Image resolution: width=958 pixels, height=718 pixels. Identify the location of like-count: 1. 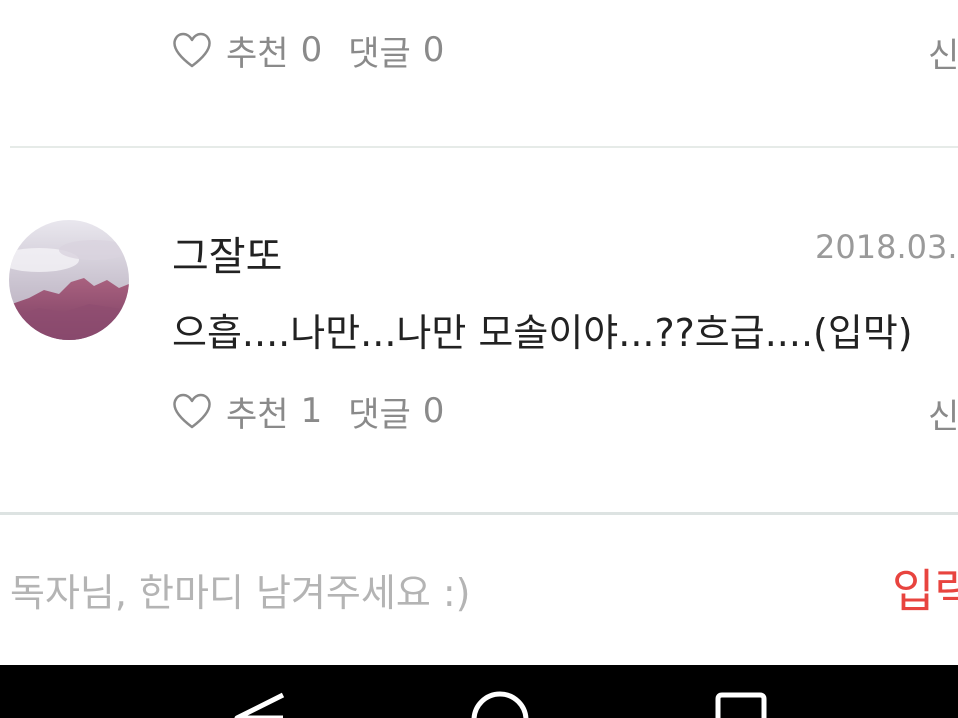
(311, 411).